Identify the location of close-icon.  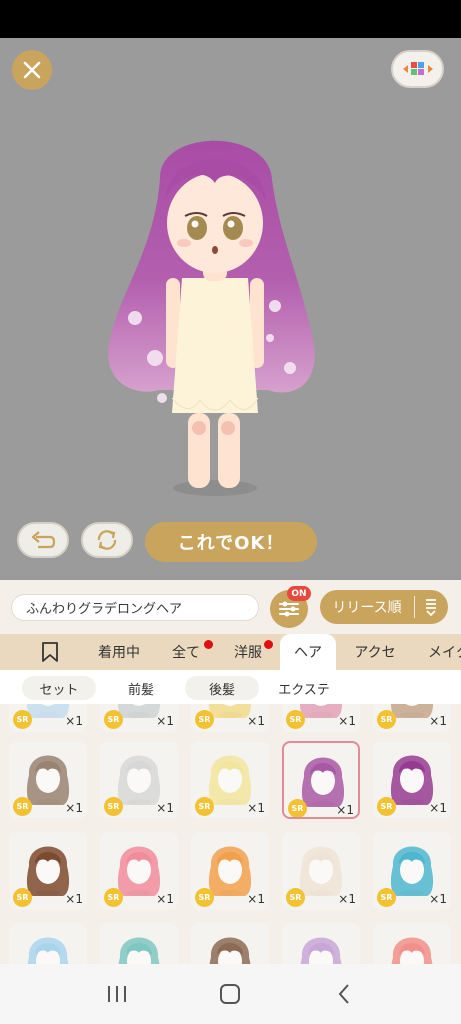
(32, 70).